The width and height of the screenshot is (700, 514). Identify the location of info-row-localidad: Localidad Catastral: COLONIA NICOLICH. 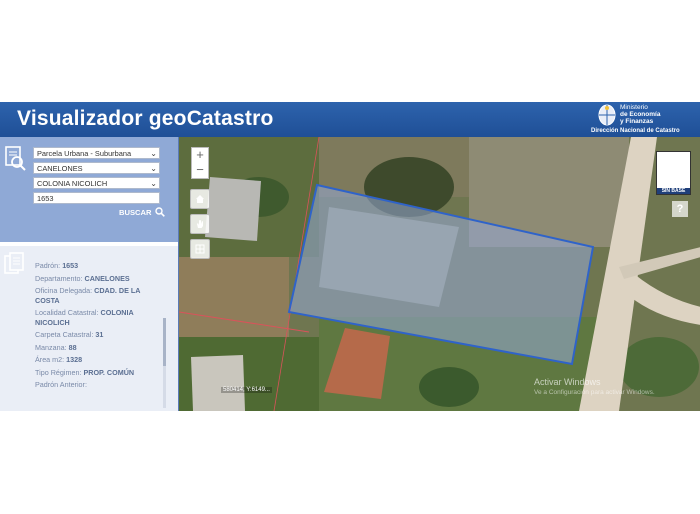
(96, 317).